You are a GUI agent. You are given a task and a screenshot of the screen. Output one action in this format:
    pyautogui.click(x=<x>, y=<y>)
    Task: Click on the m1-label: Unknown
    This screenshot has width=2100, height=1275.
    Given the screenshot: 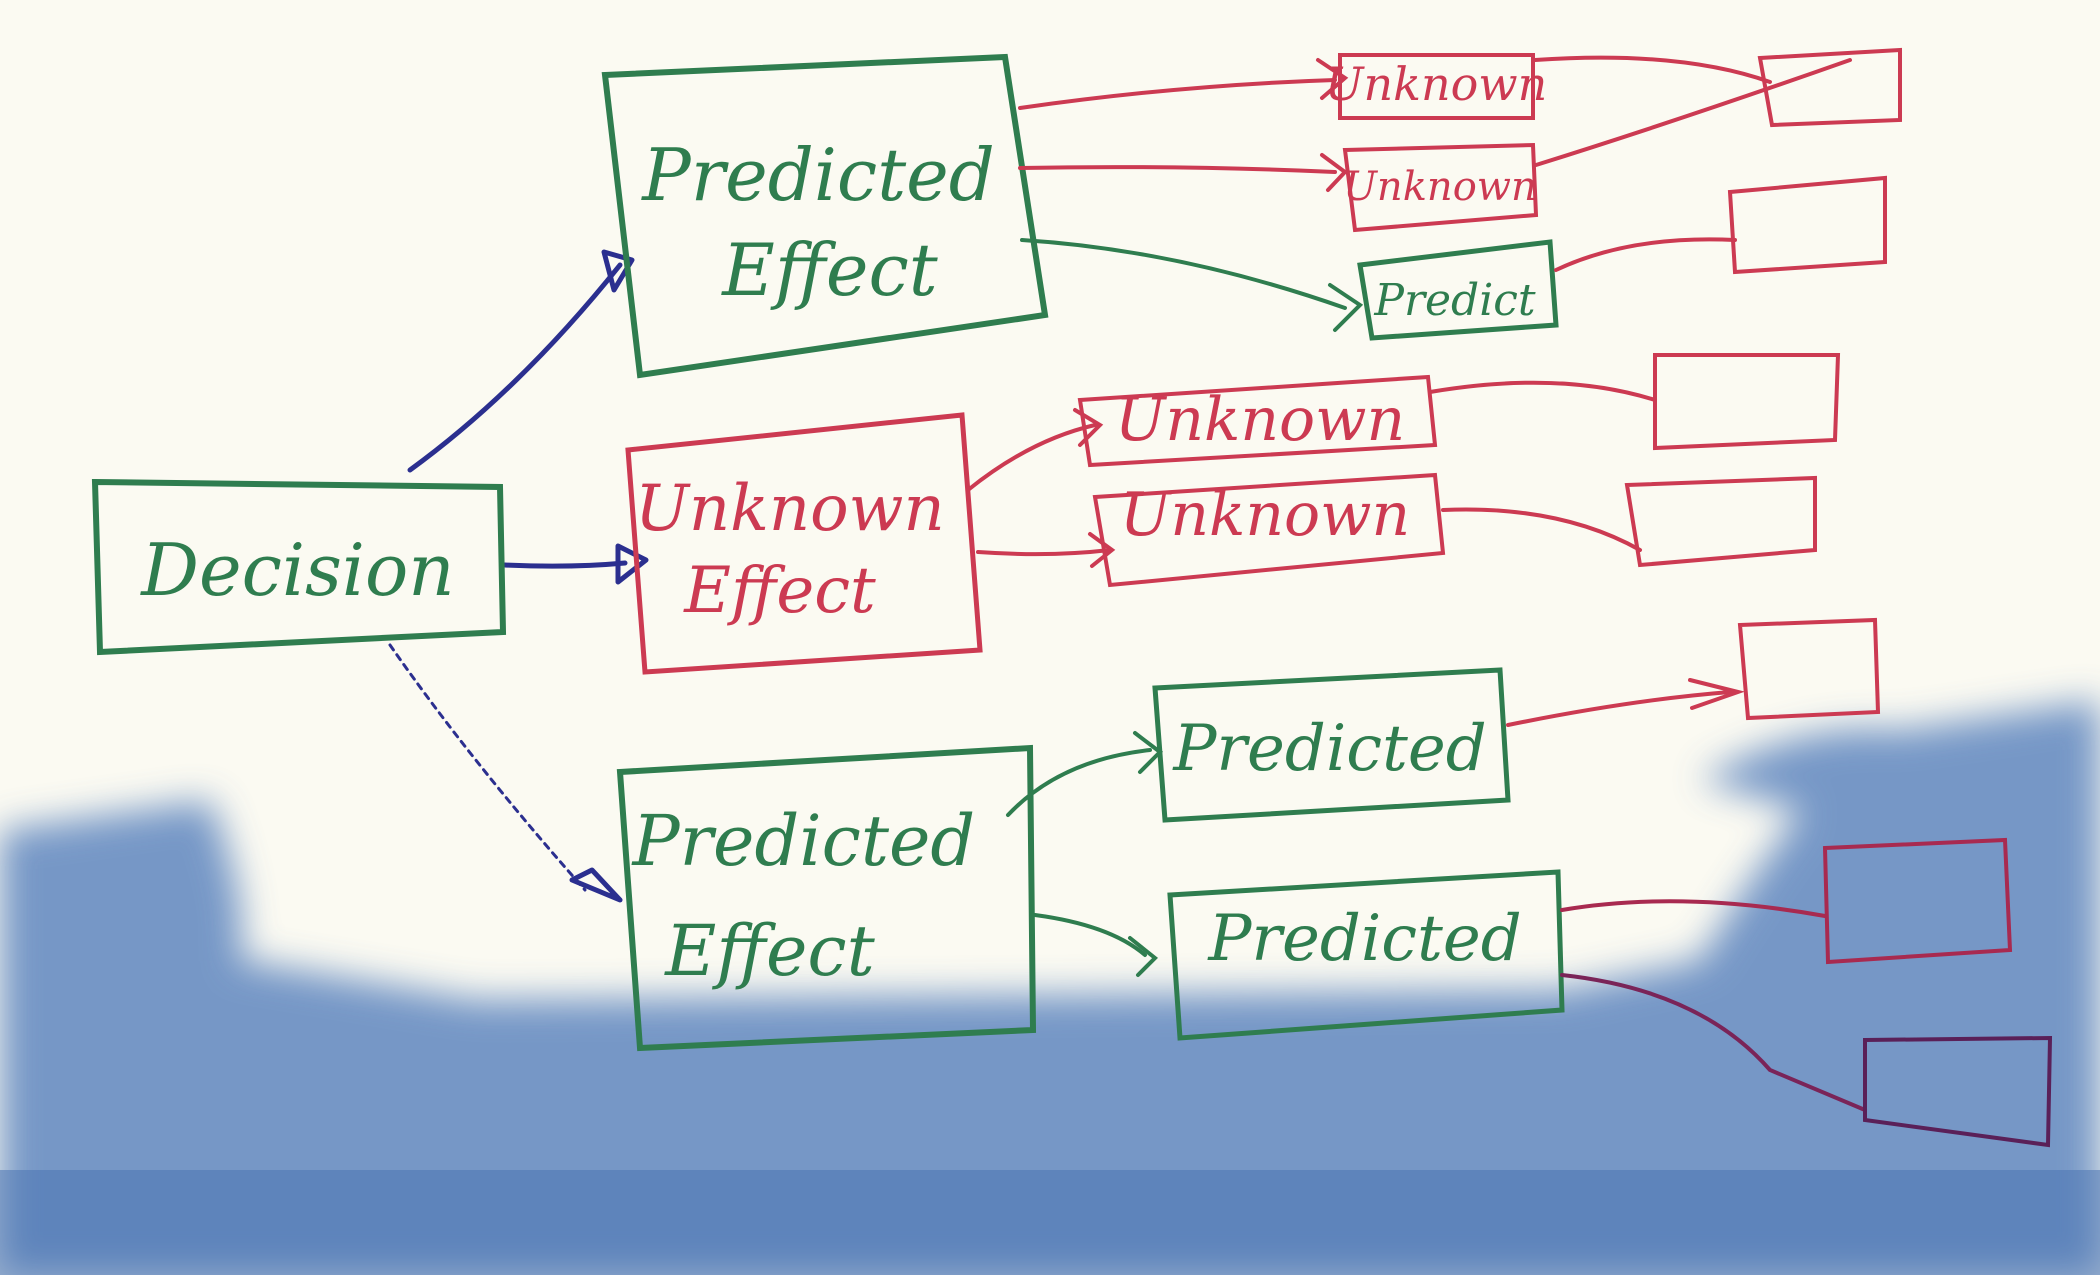 What is the action you would take?
    pyautogui.click(x=1260, y=420)
    